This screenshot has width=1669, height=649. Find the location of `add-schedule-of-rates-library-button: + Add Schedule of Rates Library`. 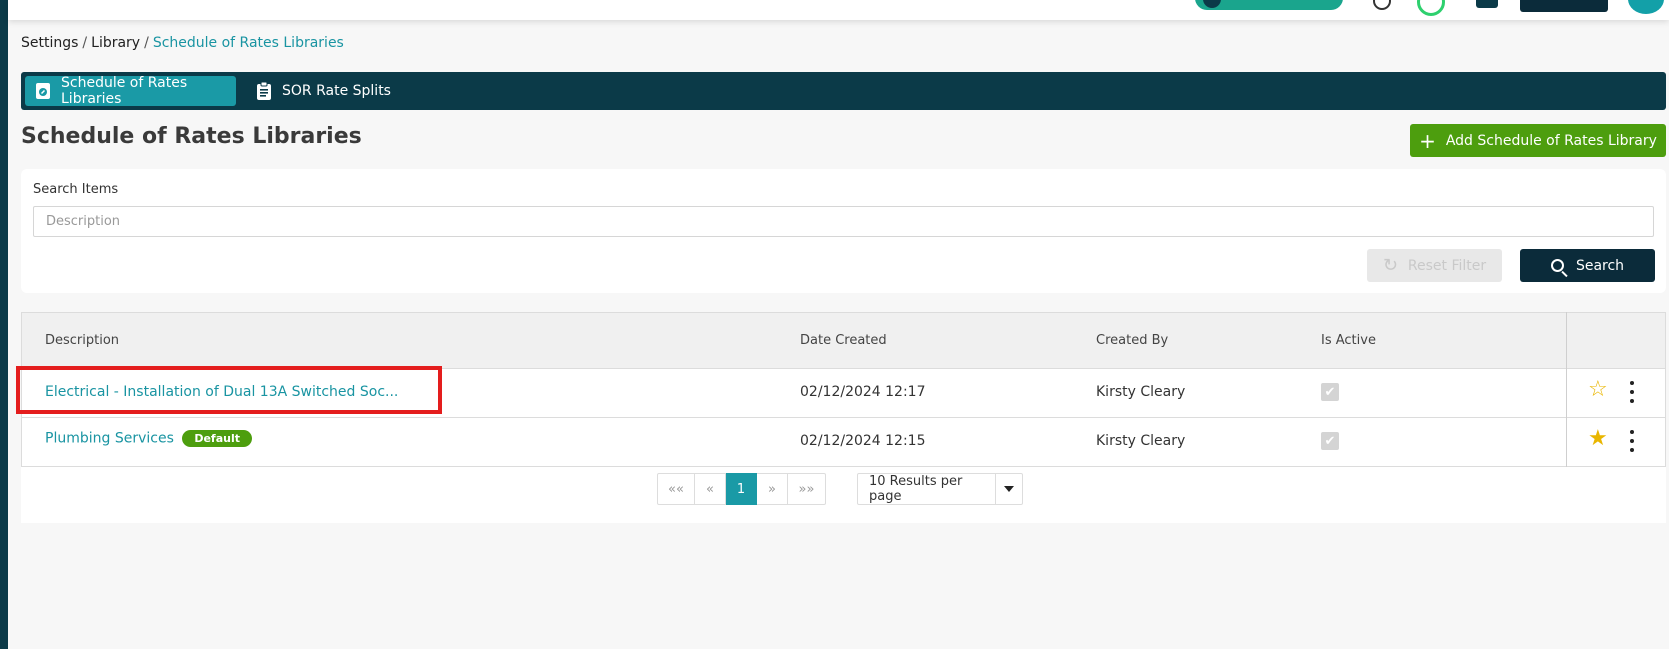

add-schedule-of-rates-library-button: + Add Schedule of Rates Library is located at coordinates (1538, 140).